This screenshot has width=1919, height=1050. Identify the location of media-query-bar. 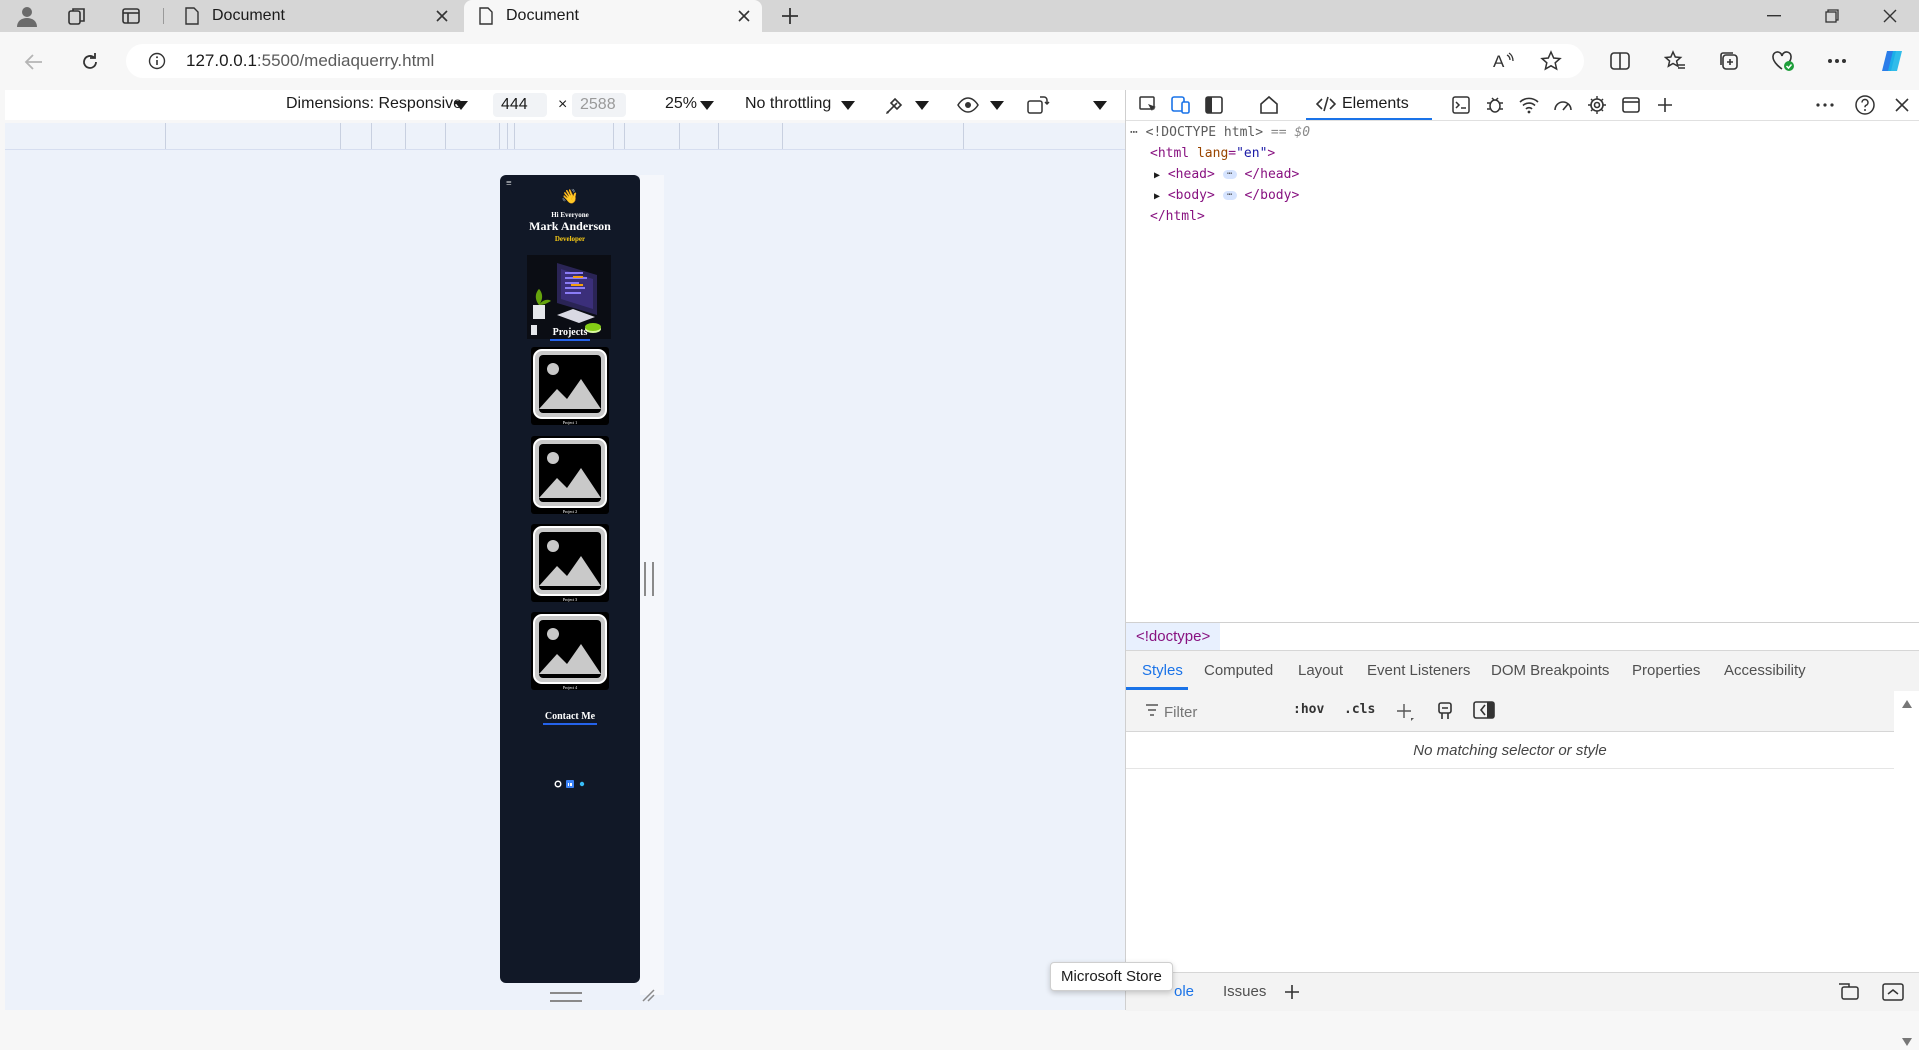
(565, 136).